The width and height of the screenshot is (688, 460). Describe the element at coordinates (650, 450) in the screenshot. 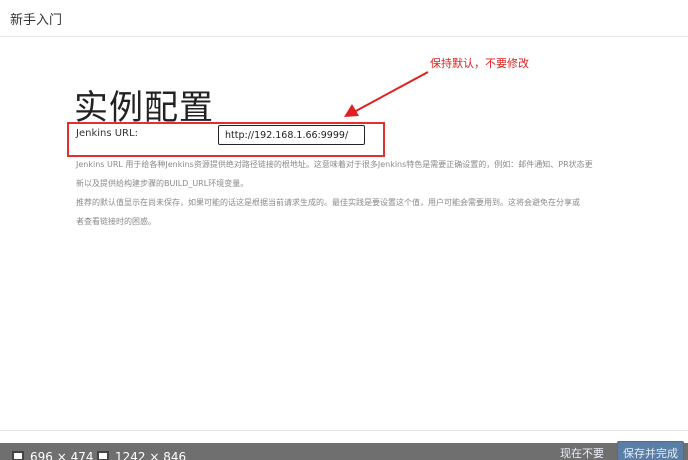

I see `save-and-finish-button: 保存并完成` at that location.